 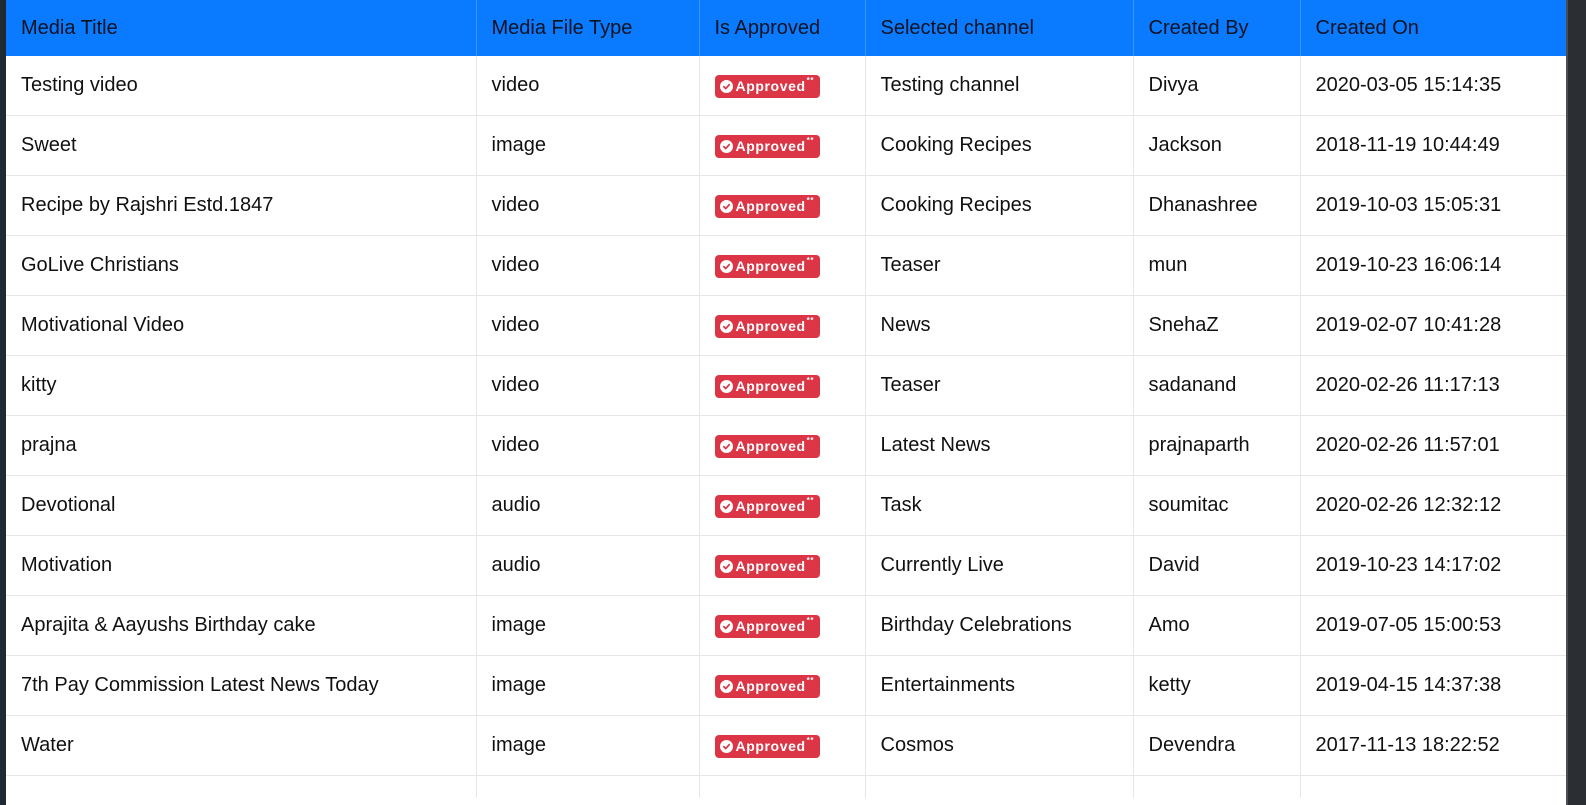 What do you see at coordinates (1433, 625) in the screenshot?
I see `created-on-cell: 2019-07-05 15:00:53` at bounding box center [1433, 625].